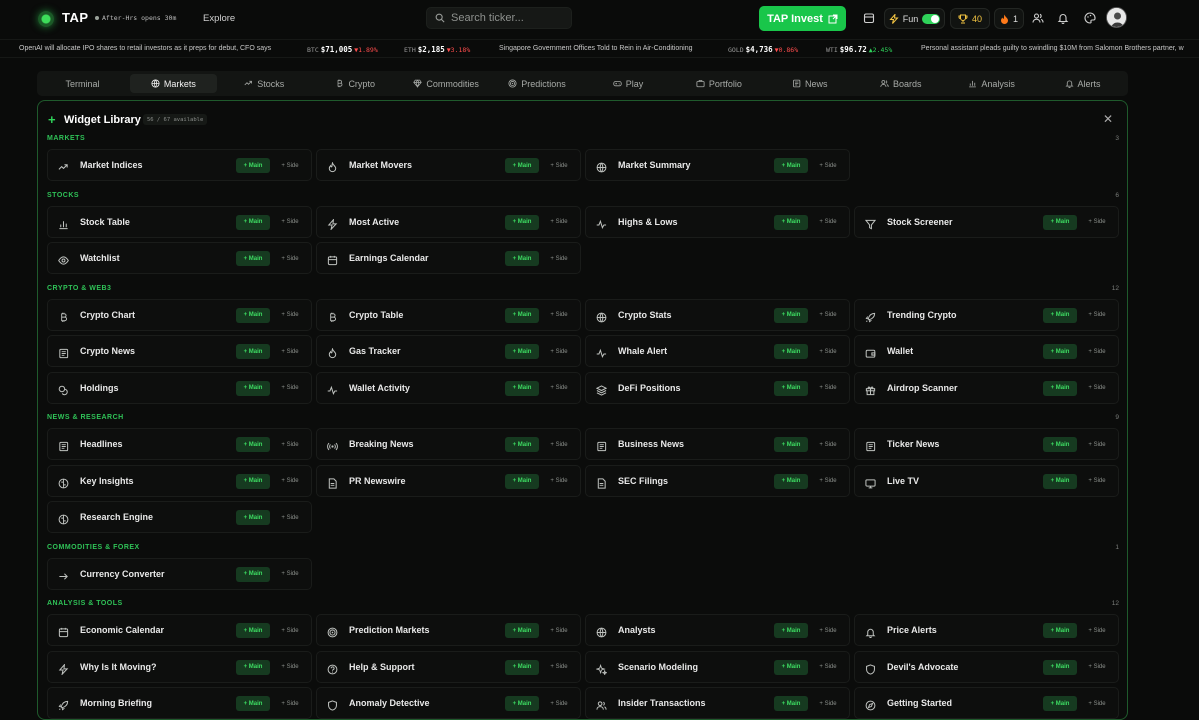 The width and height of the screenshot is (1199, 720). What do you see at coordinates (179, 351) in the screenshot?
I see `widget-card: Crypto News + Main + Side` at bounding box center [179, 351].